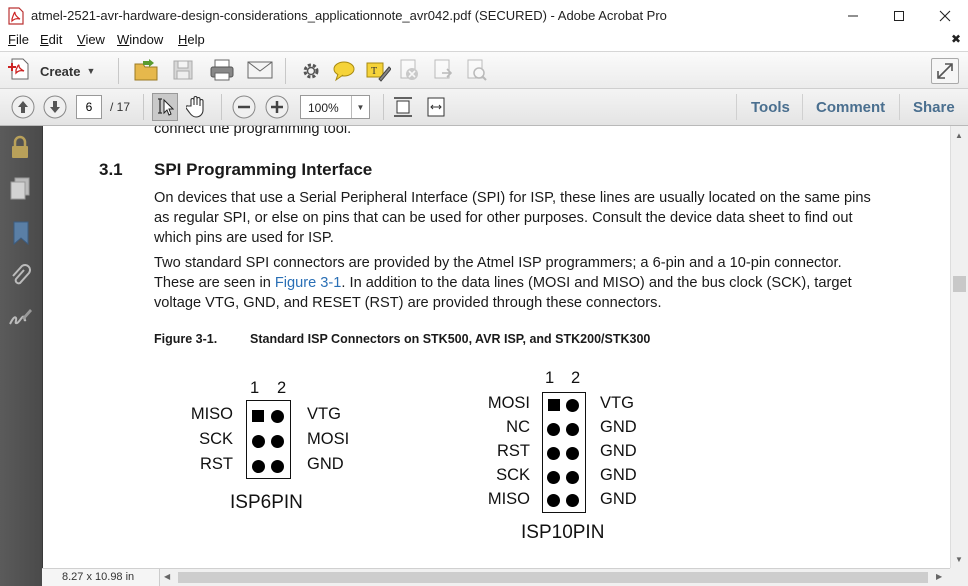 This screenshot has height=586, width=968. Describe the element at coordinates (89, 107) in the screenshot. I see `page-number-input` at that location.